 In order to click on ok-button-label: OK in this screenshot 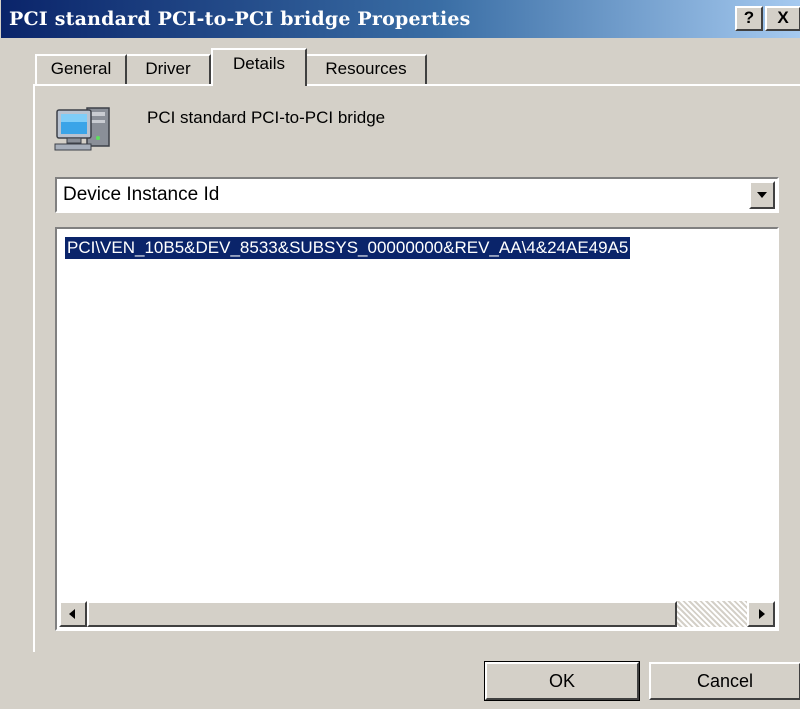, I will do `click(561, 681)`.